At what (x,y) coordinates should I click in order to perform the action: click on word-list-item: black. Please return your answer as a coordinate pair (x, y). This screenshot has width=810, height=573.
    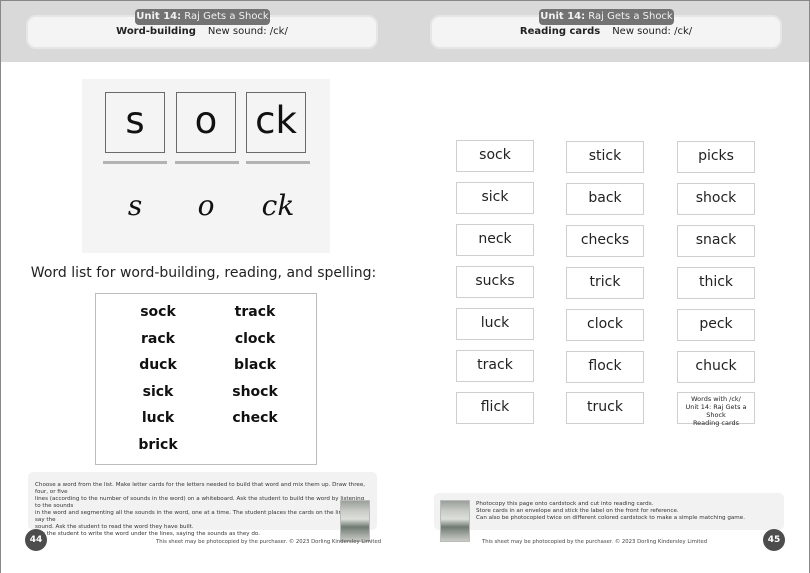
    Looking at the image, I should click on (255, 365).